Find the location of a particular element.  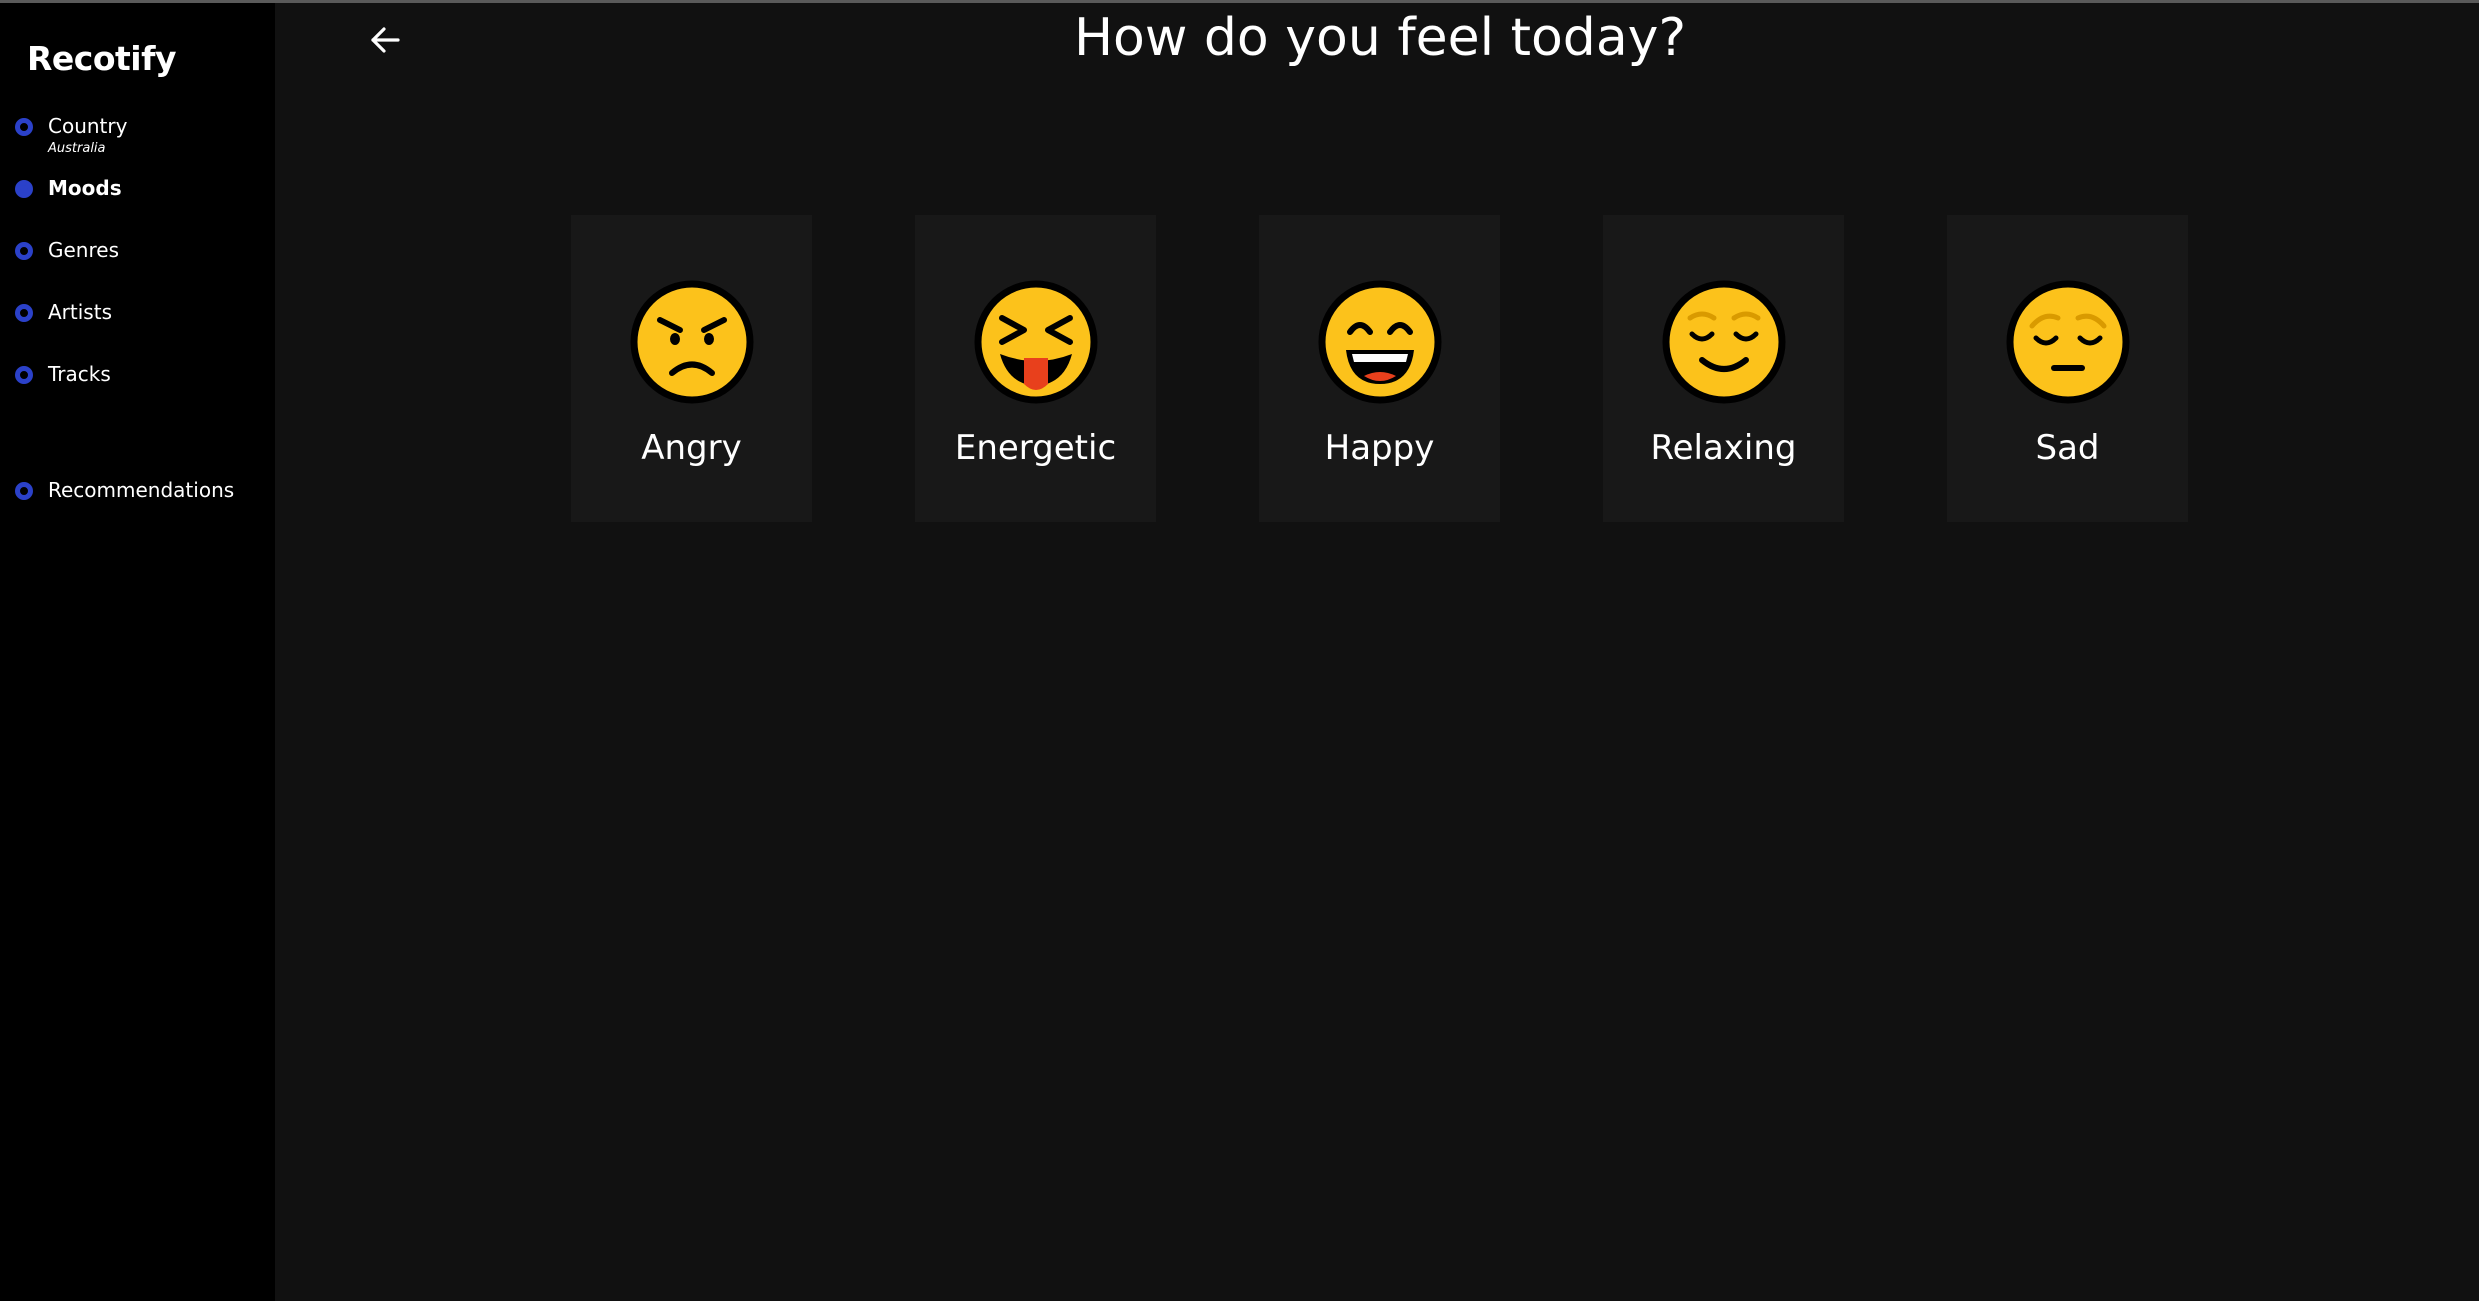

relieved-face-icon is located at coordinates (1724, 342).